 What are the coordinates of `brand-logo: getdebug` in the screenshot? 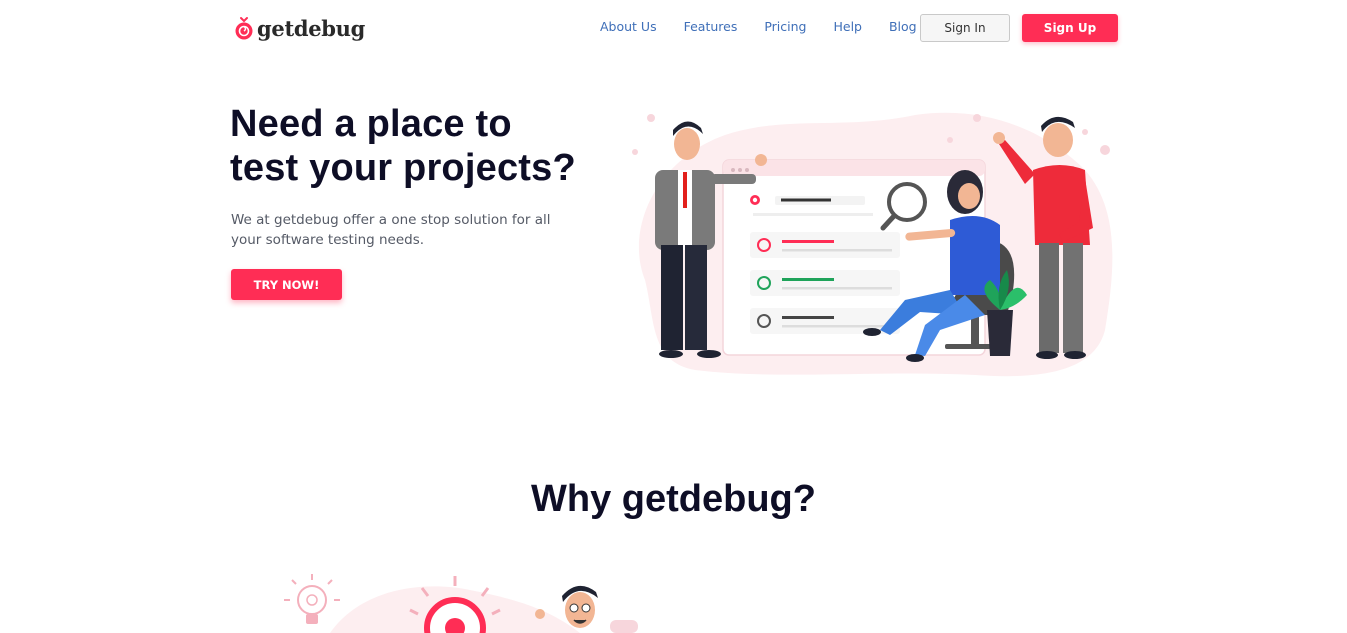 It's located at (299, 28).